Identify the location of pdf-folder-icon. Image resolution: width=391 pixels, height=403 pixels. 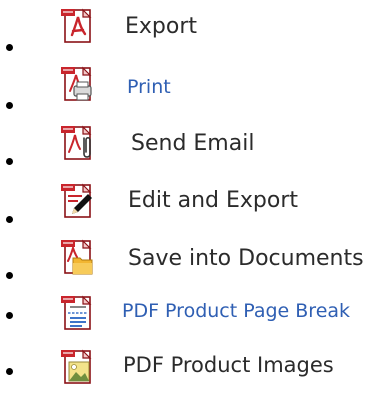
(77, 257).